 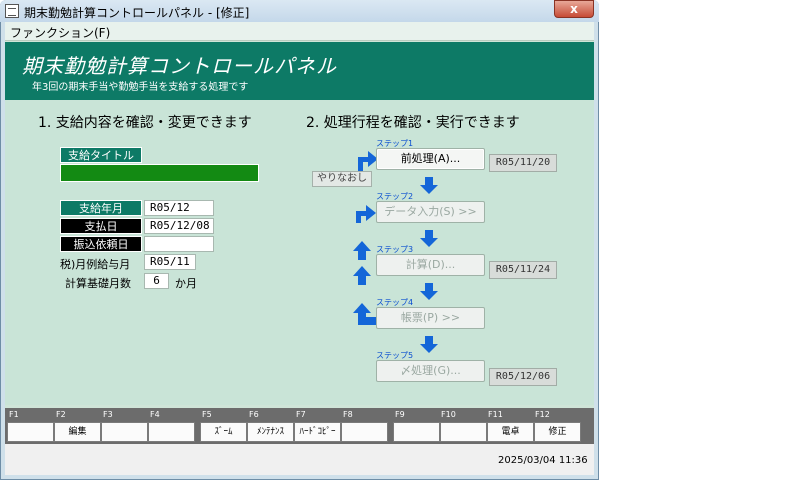 I want to click on page-subtitle: 年3回の期末手当や勤勉手当を支給する処理です, so click(x=140, y=87).